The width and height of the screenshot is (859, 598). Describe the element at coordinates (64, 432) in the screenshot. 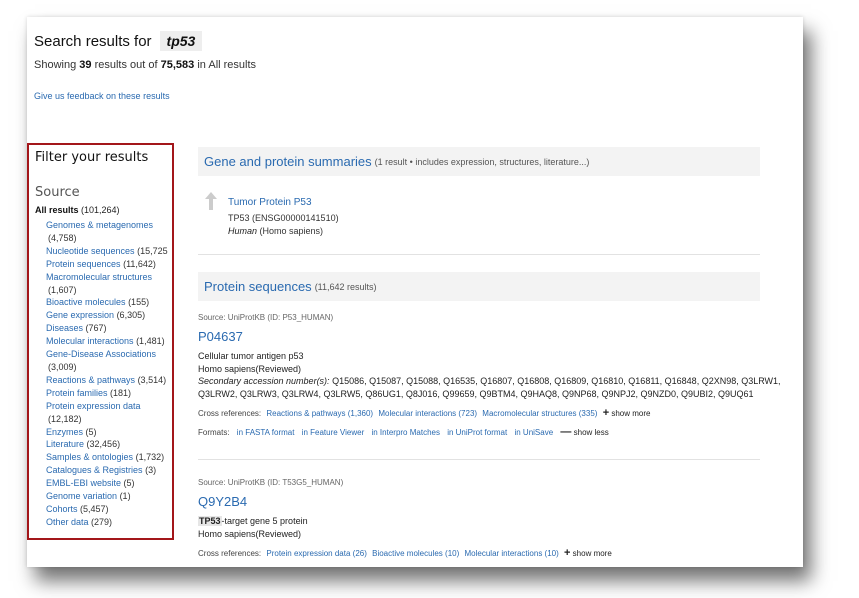

I see `facet-label: Enzymes` at that location.